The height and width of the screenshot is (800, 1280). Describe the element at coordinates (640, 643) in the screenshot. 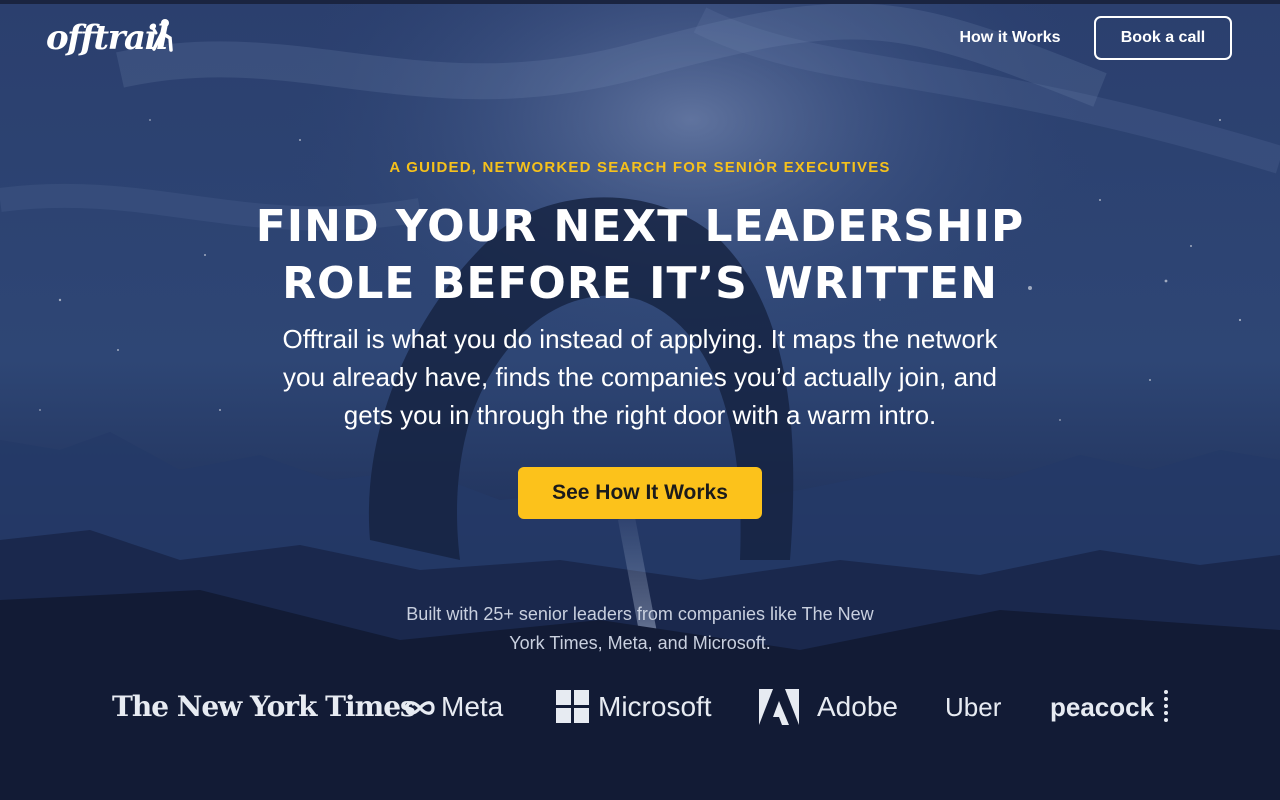

I see `social-proof-line-2: York Times, Meta, and Microsoft.` at that location.